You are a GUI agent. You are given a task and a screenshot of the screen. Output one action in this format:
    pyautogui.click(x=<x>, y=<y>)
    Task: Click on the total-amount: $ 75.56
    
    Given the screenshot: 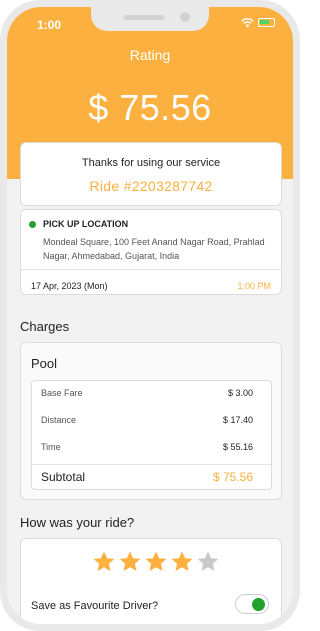 What is the action you would take?
    pyautogui.click(x=150, y=107)
    